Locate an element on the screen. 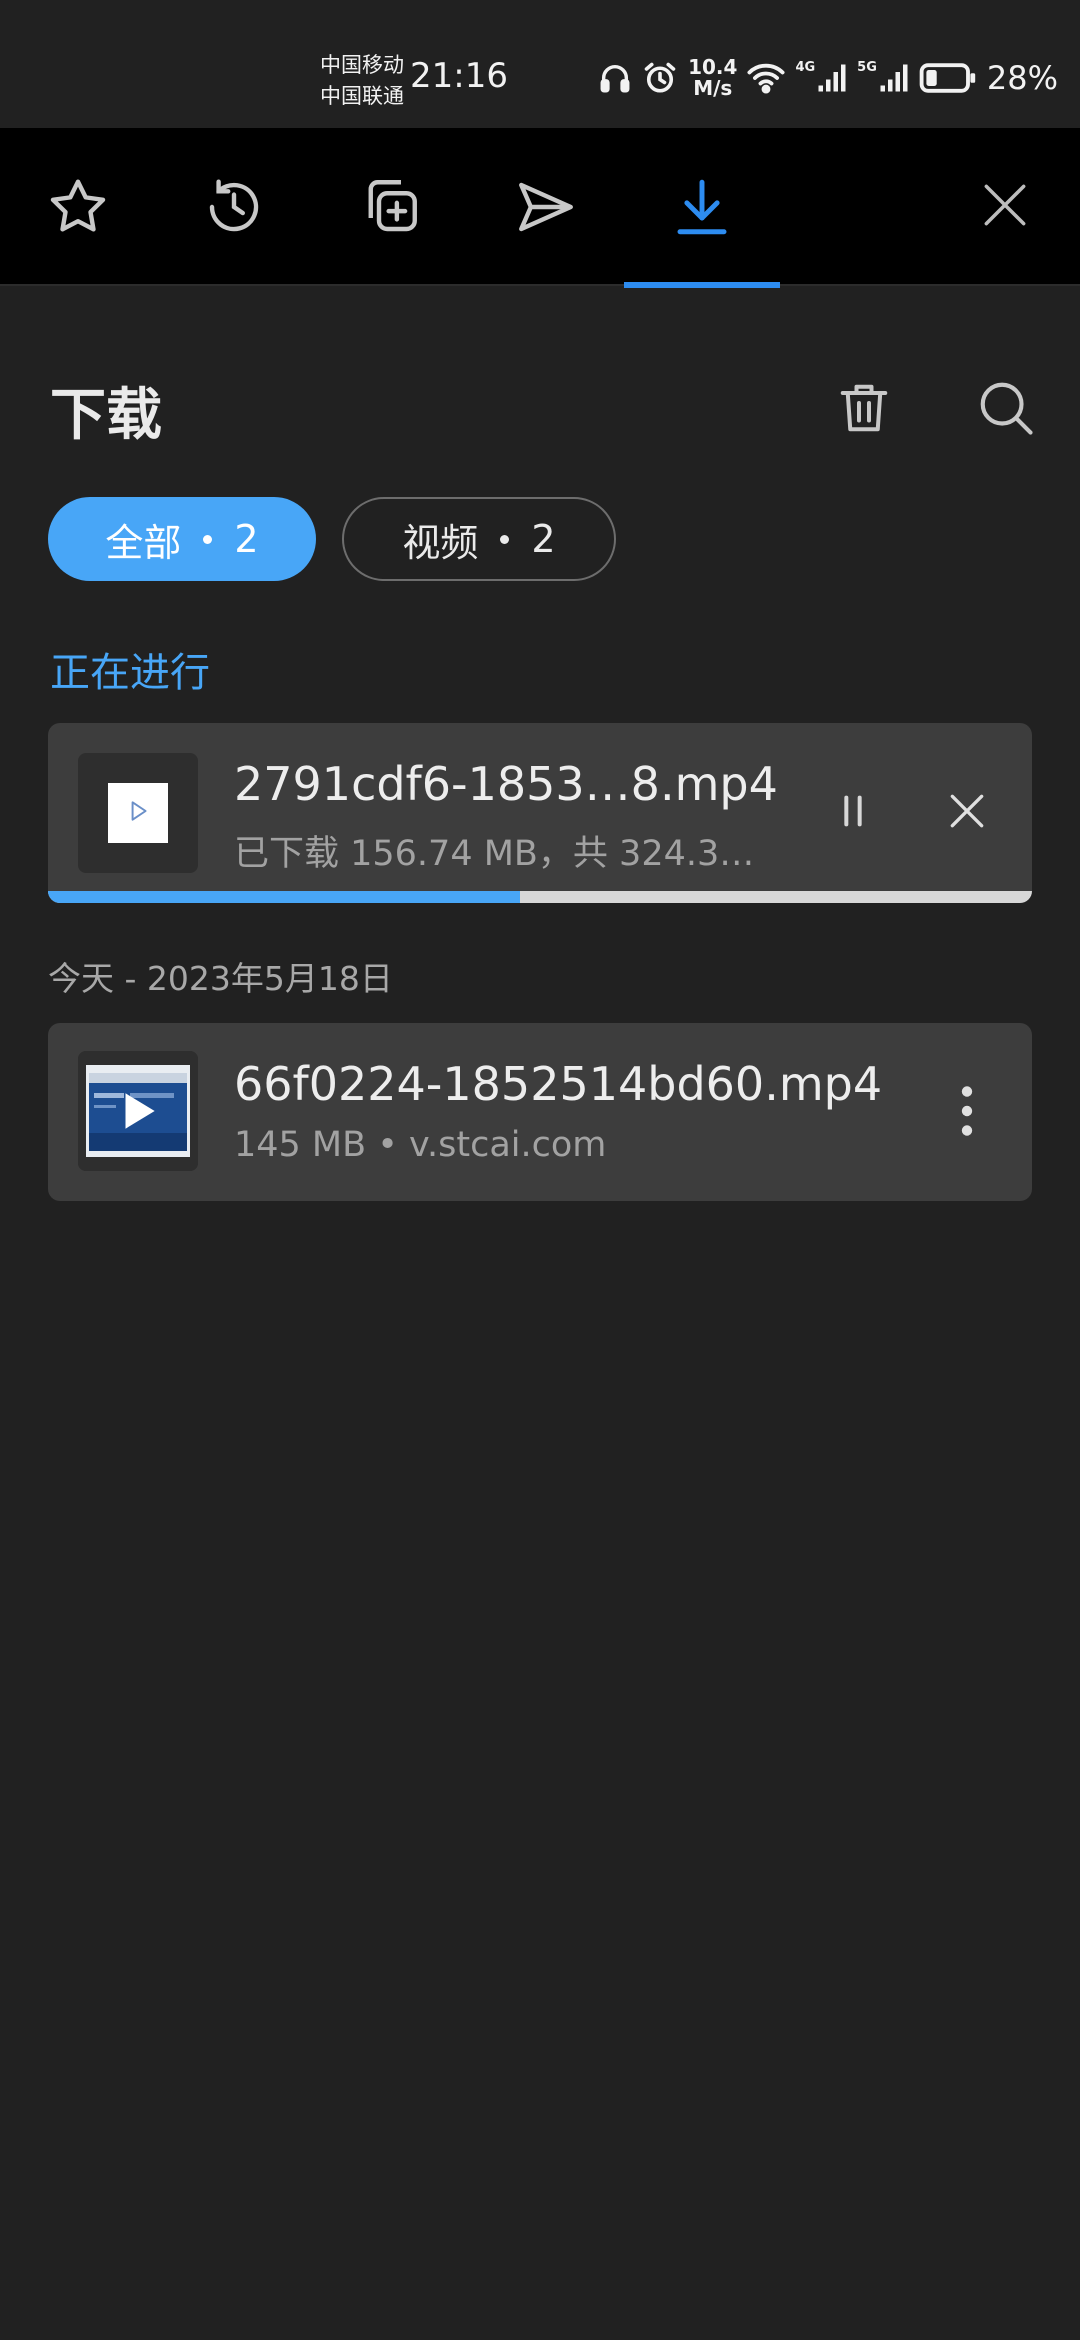 The height and width of the screenshot is (2340, 1080). more-options-button is located at coordinates (967, 1113).